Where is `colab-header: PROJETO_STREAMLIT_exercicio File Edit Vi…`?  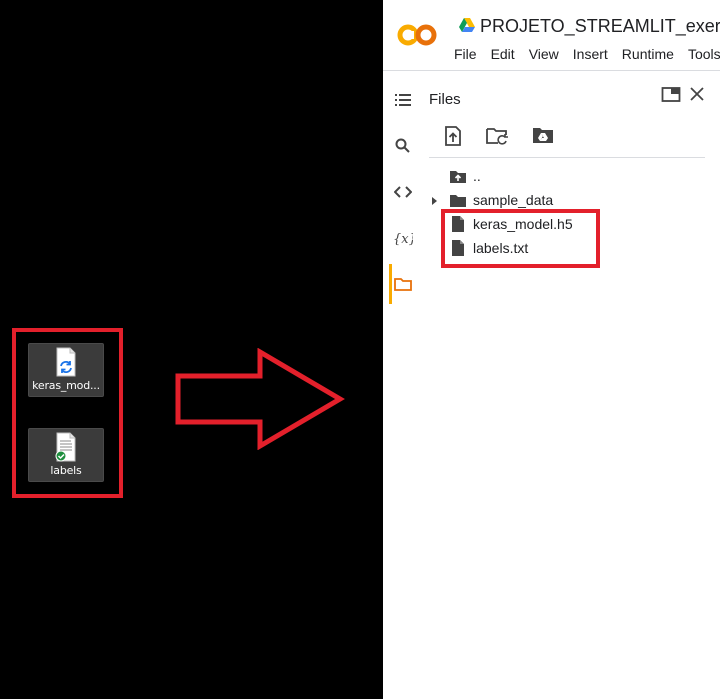 colab-header: PROJETO_STREAMLIT_exercicio File Edit Vi… is located at coordinates (551, 35).